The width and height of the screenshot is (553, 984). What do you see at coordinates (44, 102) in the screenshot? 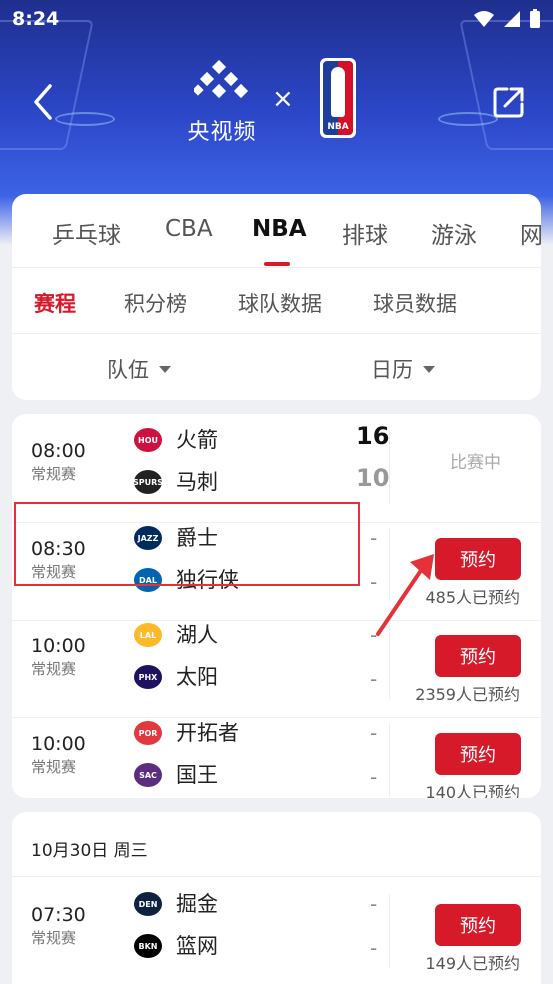
I see `back-icon` at bounding box center [44, 102].